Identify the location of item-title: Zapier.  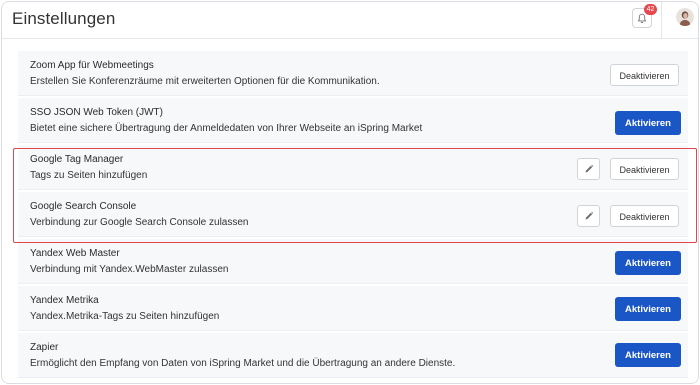
(44, 347).